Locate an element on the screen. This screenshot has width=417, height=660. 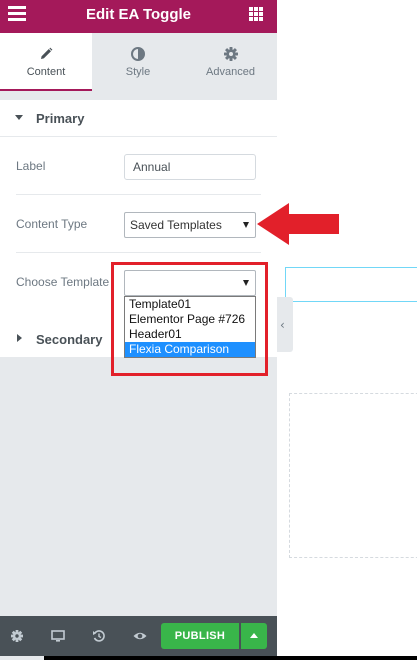
panel-header: Edit EA Toggle is located at coordinates (138, 16).